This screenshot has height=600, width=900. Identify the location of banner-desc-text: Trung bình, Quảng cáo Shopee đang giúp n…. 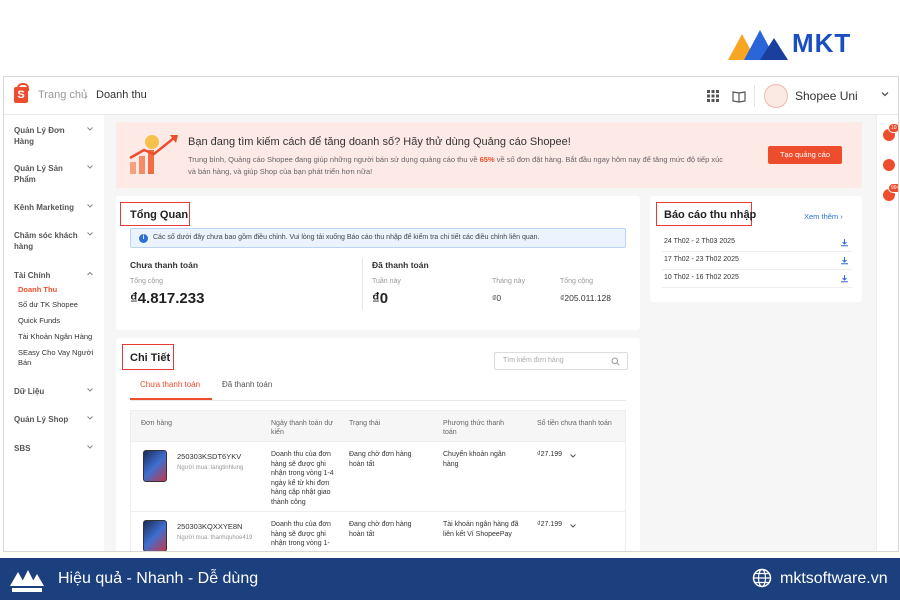
(334, 159).